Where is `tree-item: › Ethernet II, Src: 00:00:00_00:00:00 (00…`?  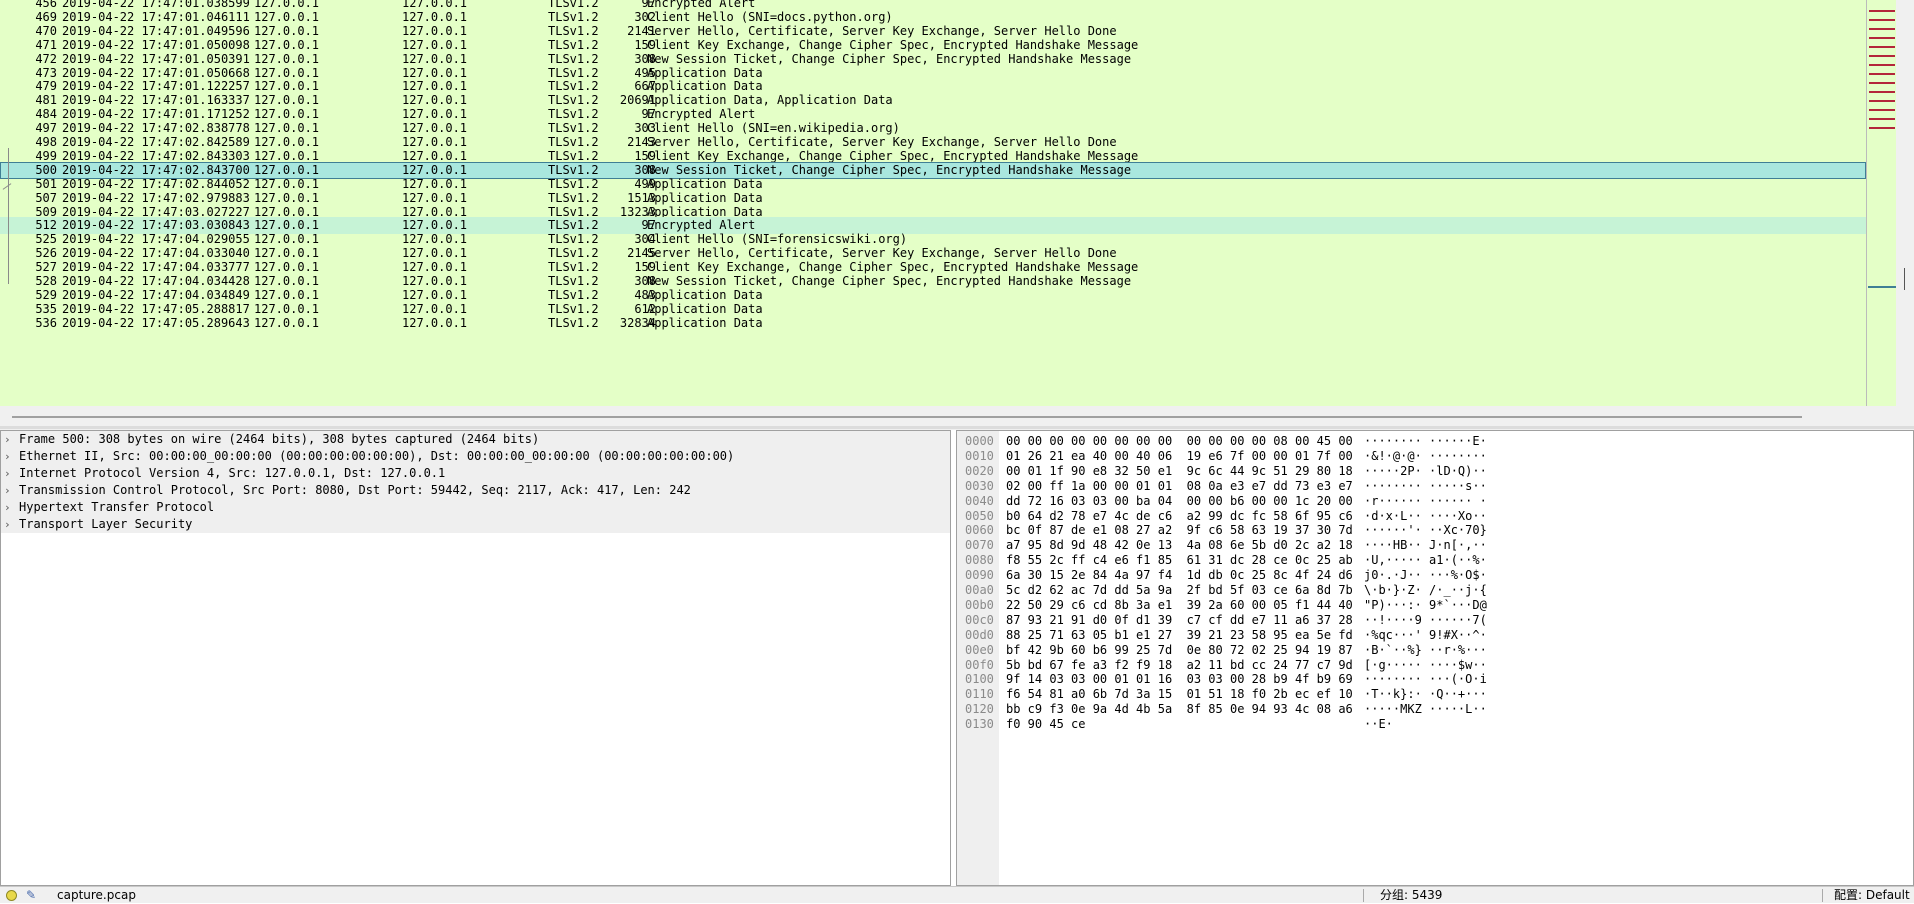
tree-item: › Ethernet II, Src: 00:00:00_00:00:00 (00… is located at coordinates (475, 456).